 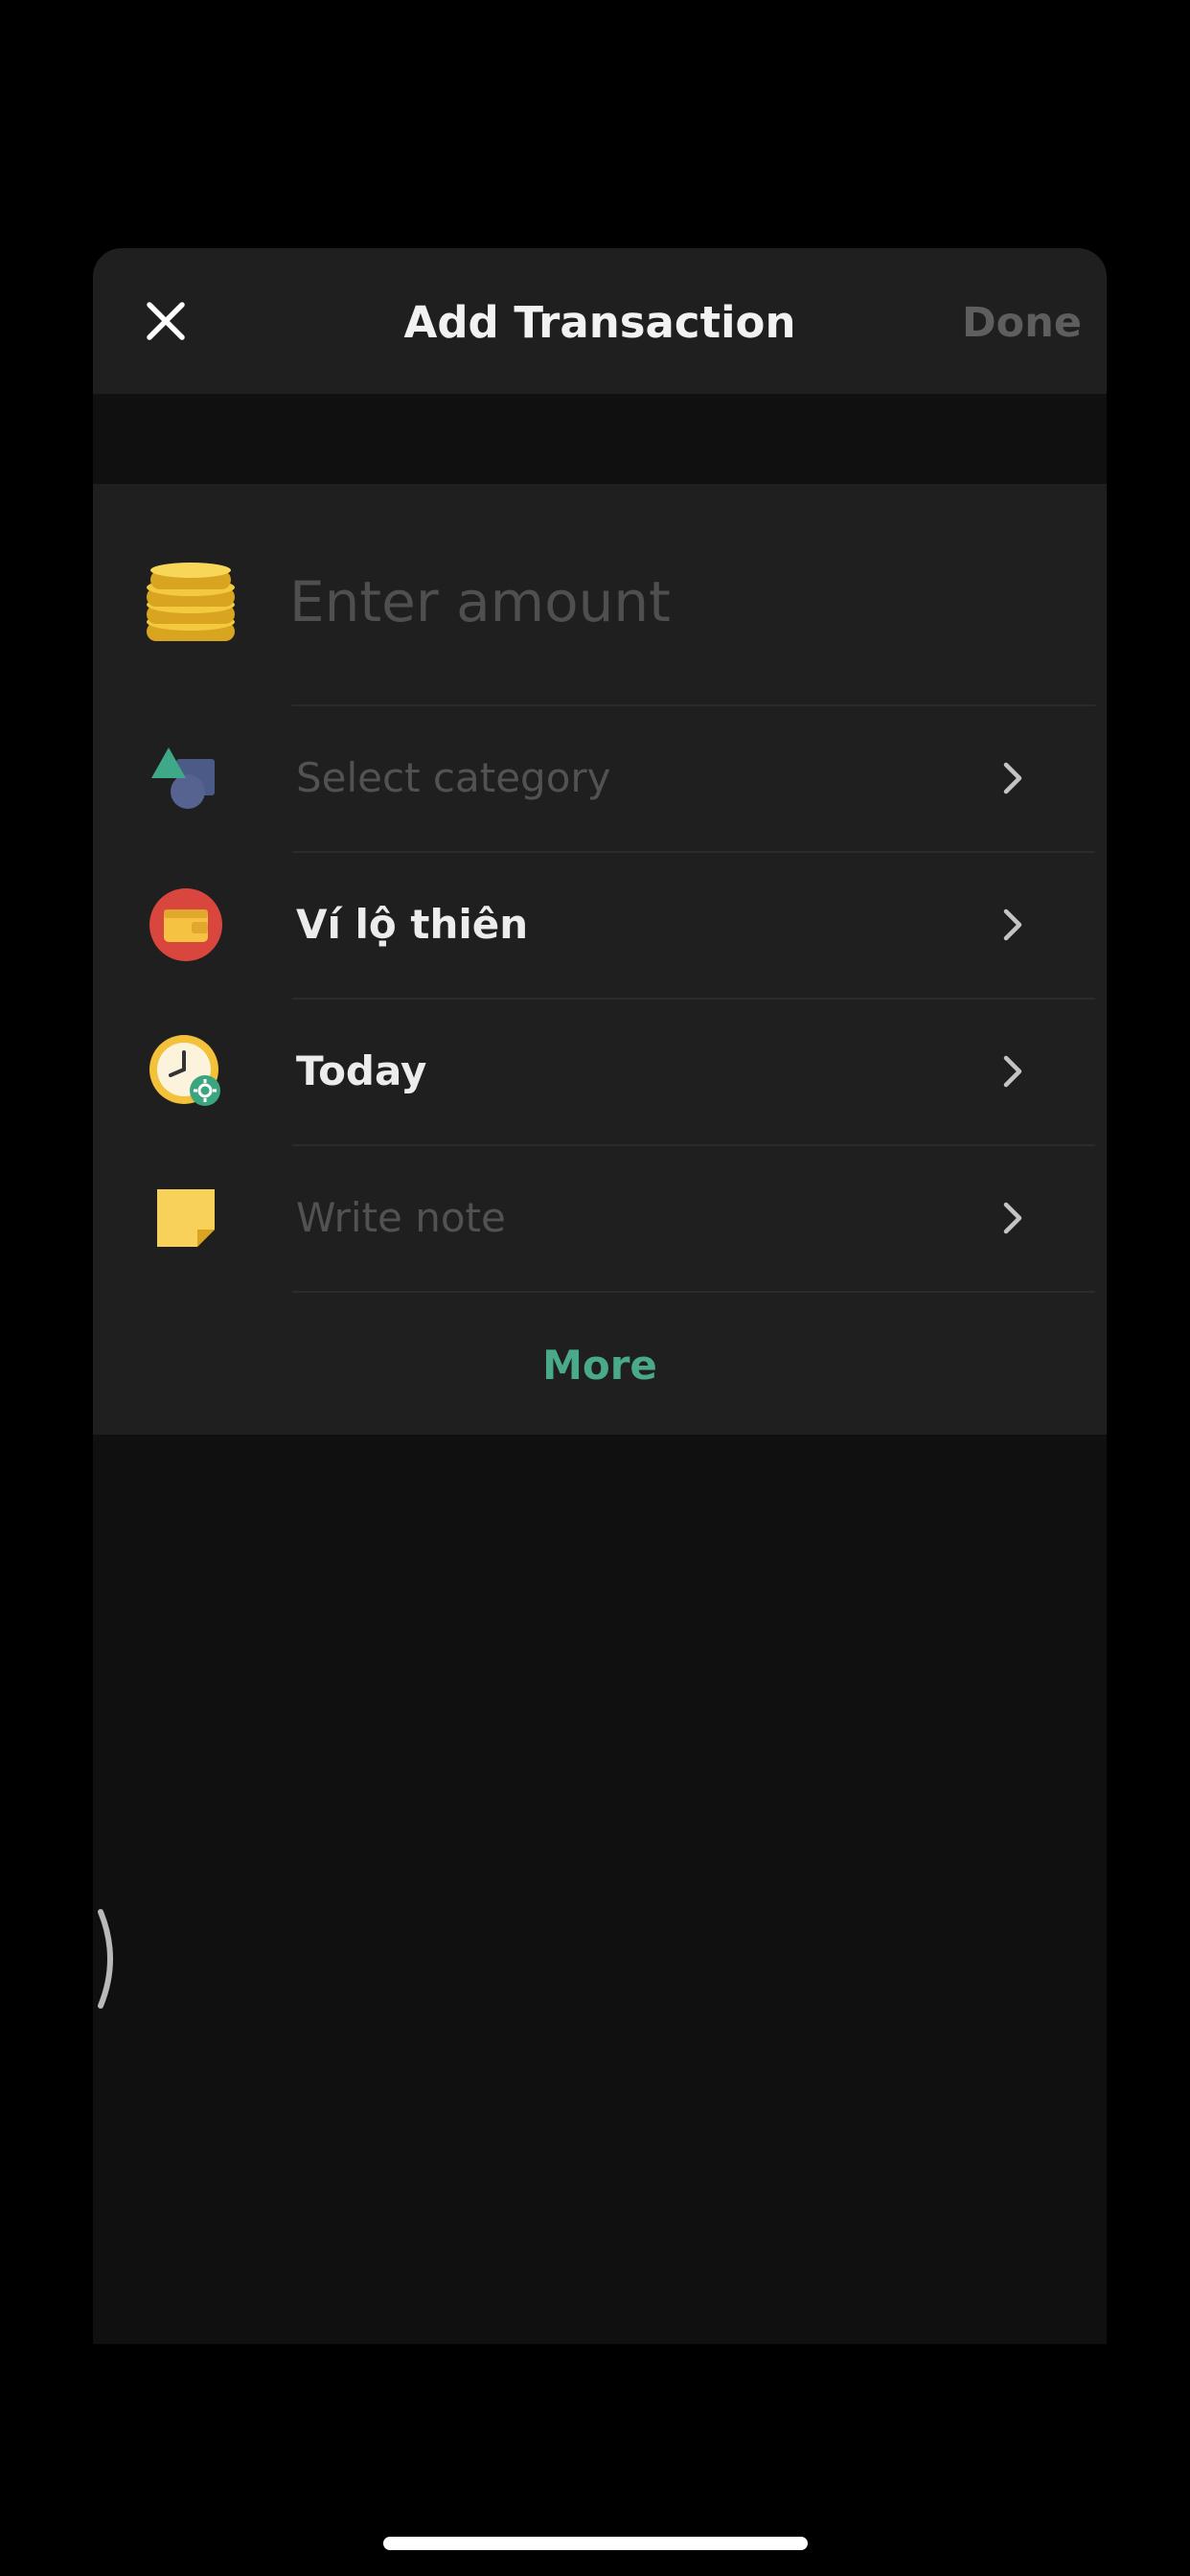 What do you see at coordinates (107, 1959) in the screenshot?
I see `side-handle` at bounding box center [107, 1959].